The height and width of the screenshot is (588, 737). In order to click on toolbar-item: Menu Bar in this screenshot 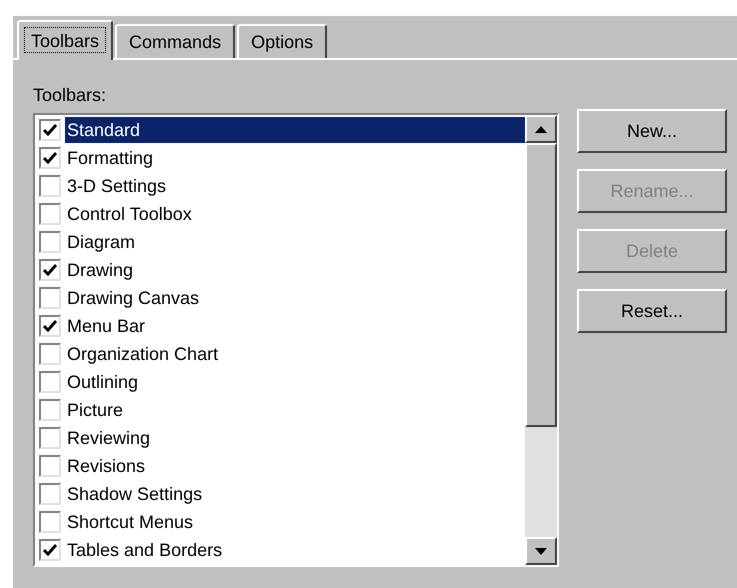, I will do `click(295, 326)`.